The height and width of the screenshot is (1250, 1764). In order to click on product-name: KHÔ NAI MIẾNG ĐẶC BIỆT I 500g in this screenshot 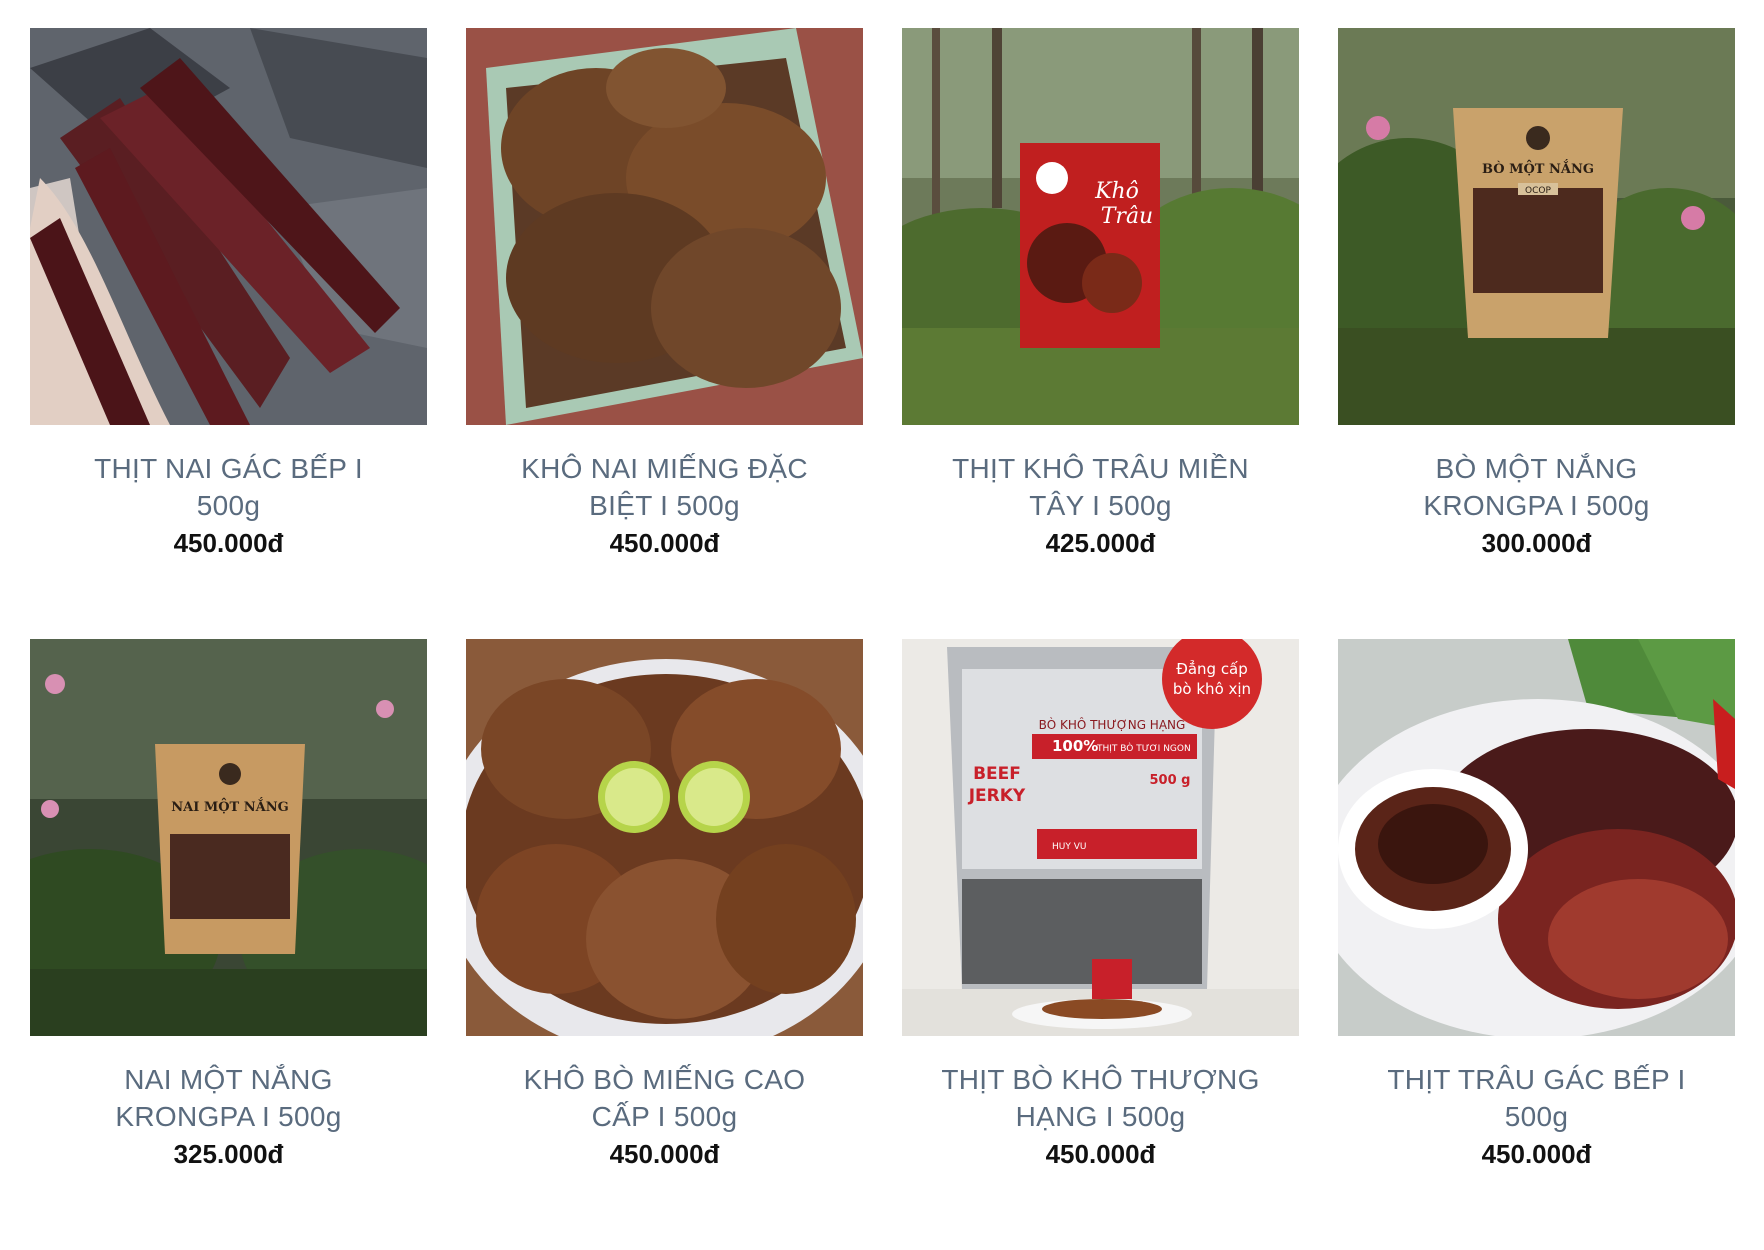, I will do `click(665, 487)`.